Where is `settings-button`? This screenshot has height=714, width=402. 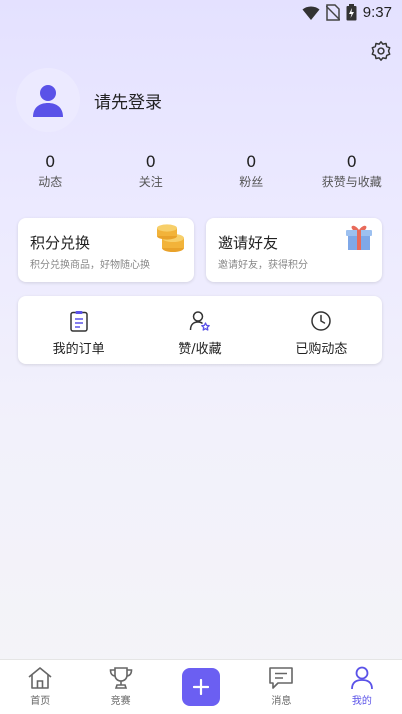
settings-button is located at coordinates (381, 51).